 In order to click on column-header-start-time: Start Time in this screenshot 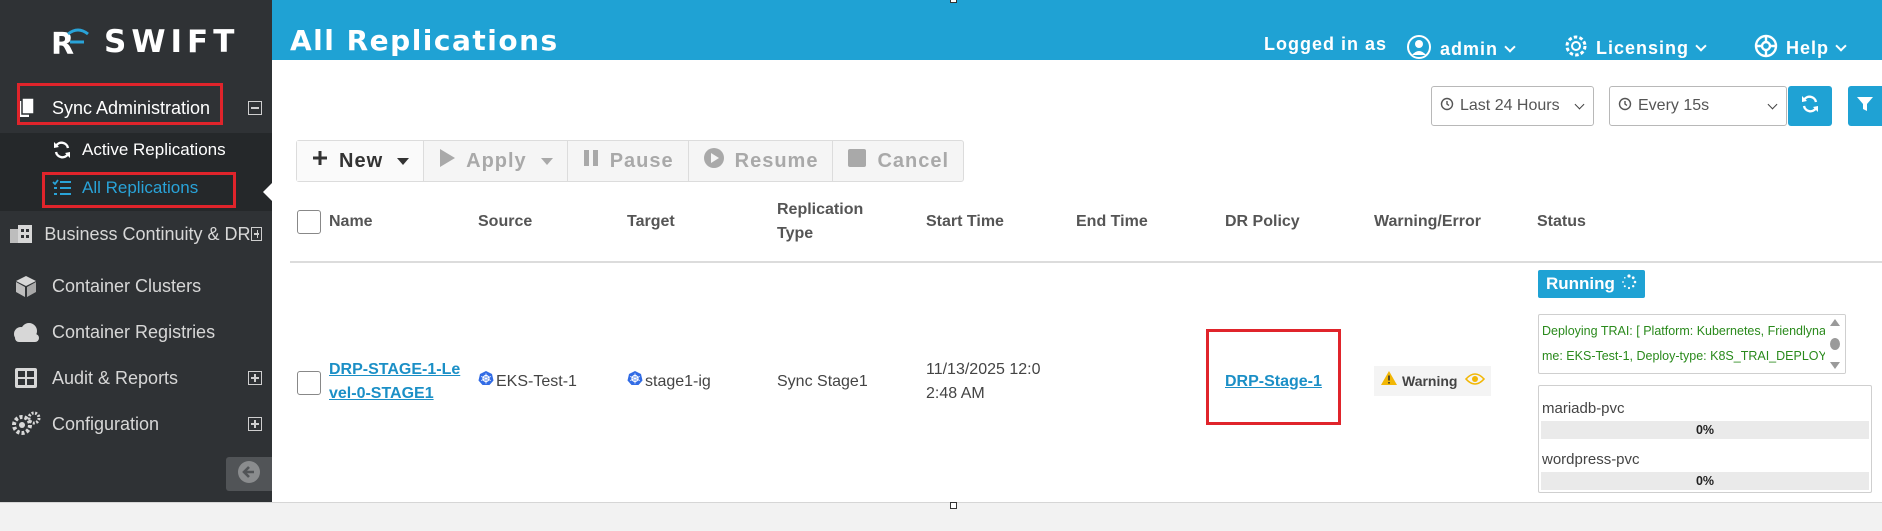, I will do `click(965, 222)`.